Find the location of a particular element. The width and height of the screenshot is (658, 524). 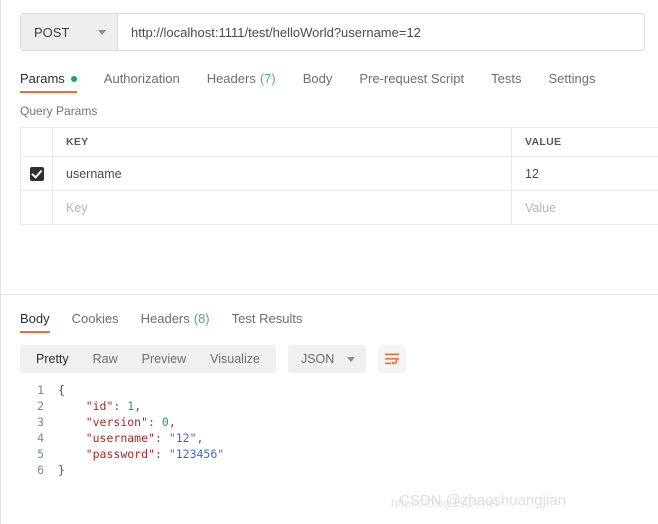

line-number: 4 is located at coordinates (40, 438).